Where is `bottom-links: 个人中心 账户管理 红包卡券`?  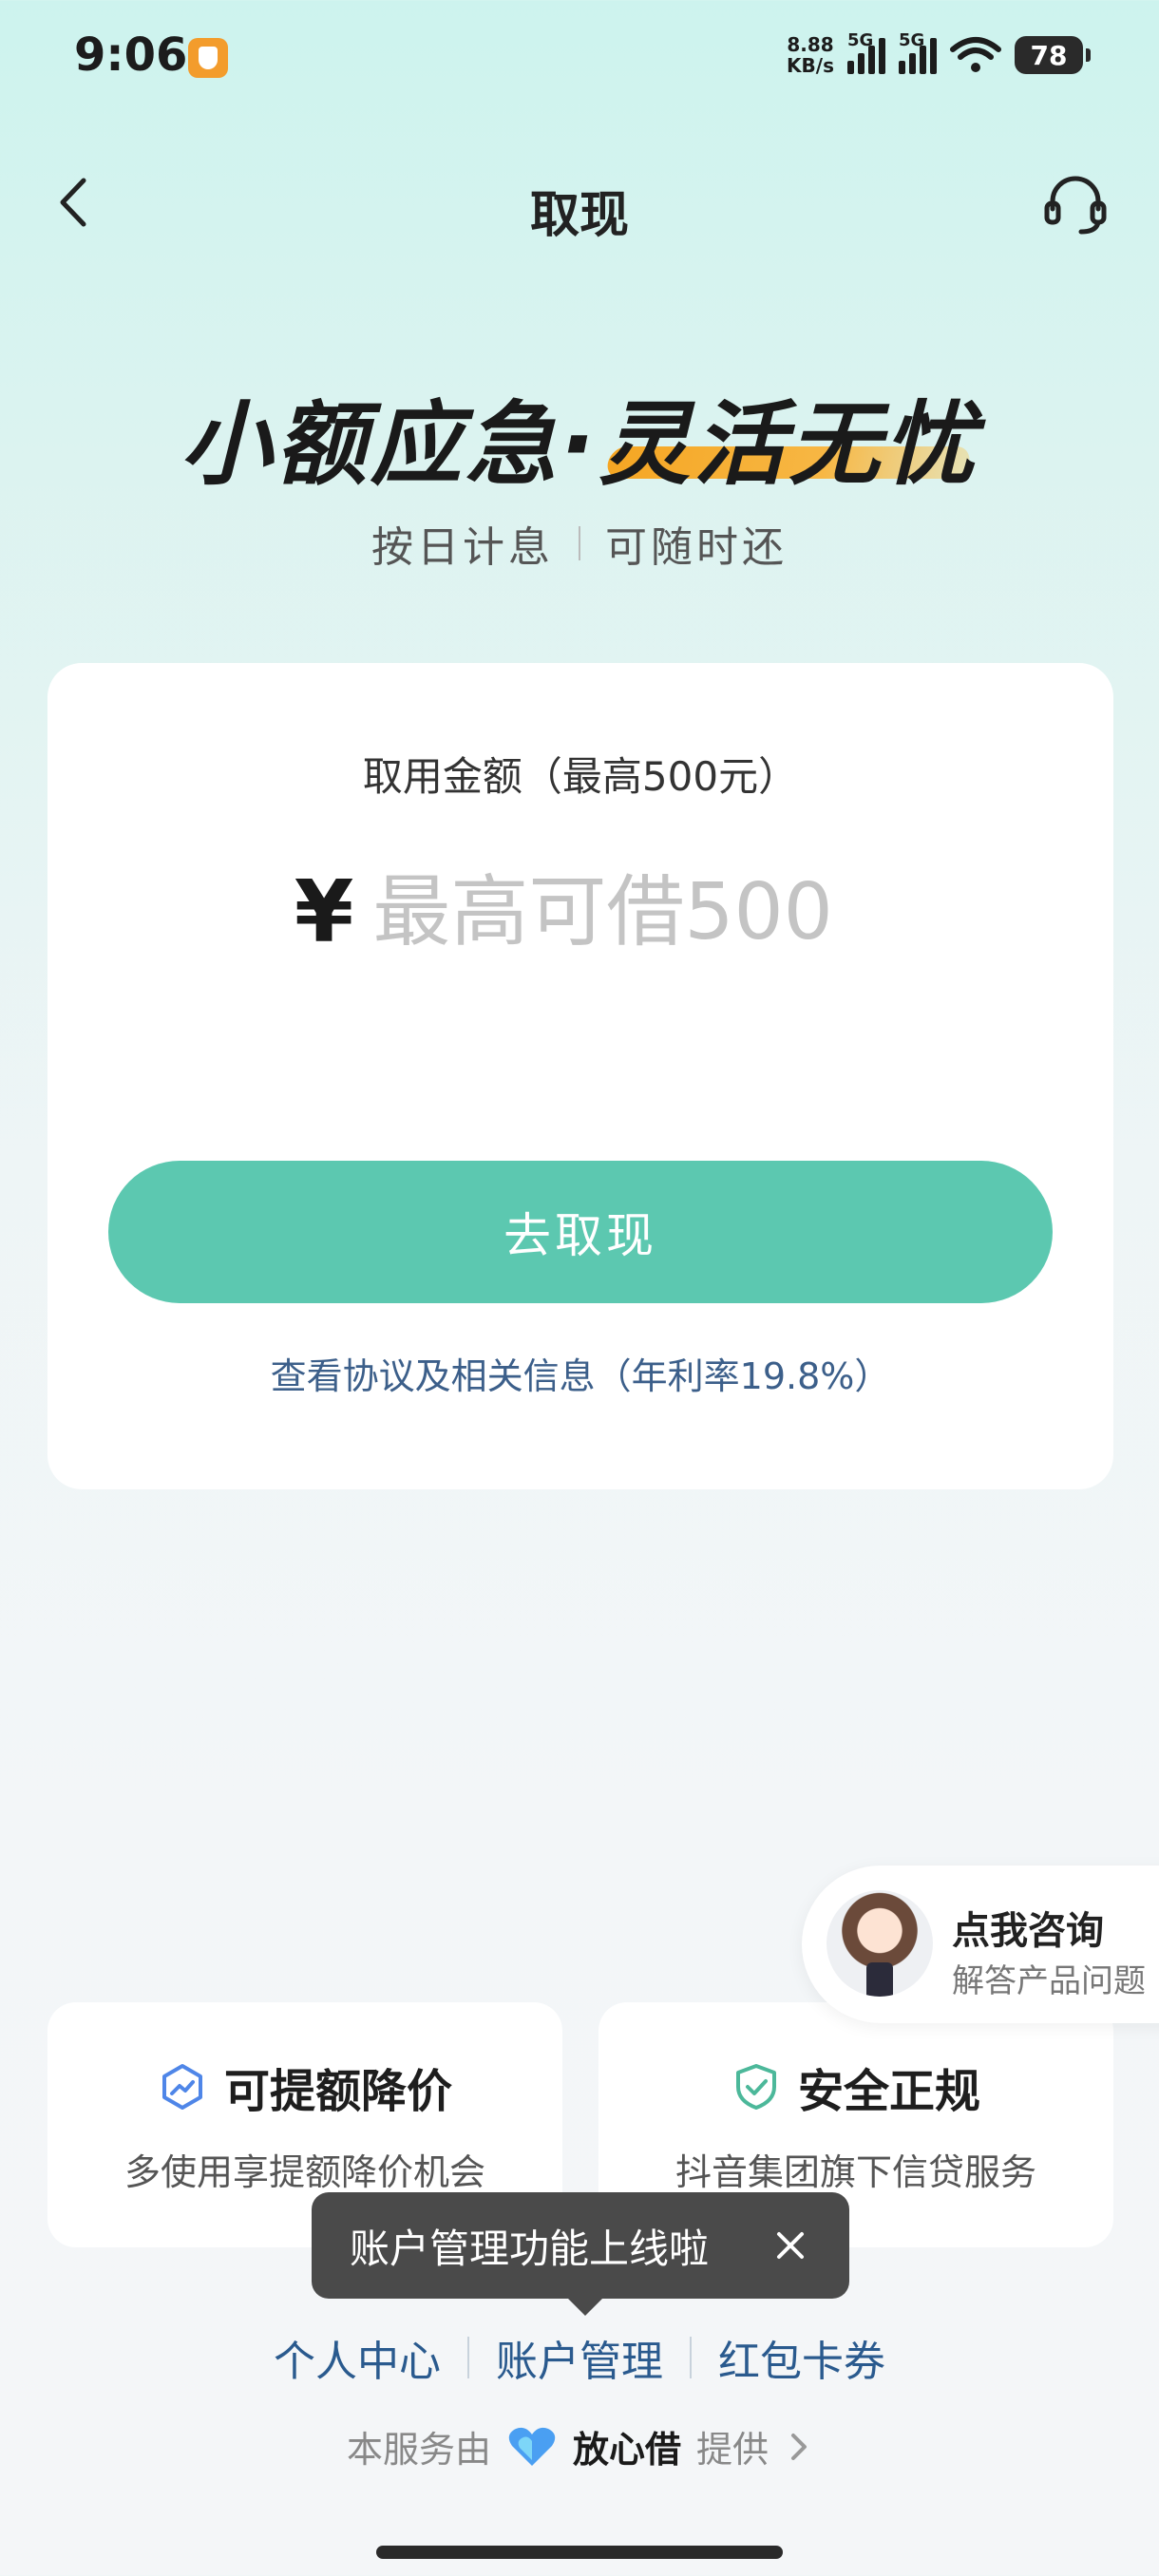 bottom-links: 个人中心 账户管理 红包卡券 is located at coordinates (579, 2357).